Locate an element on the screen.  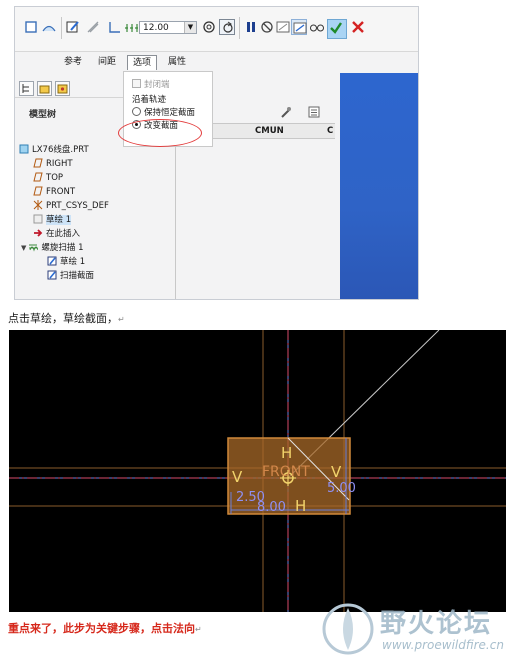
constraint-h-bottom: H is located at coordinates (300, 506).